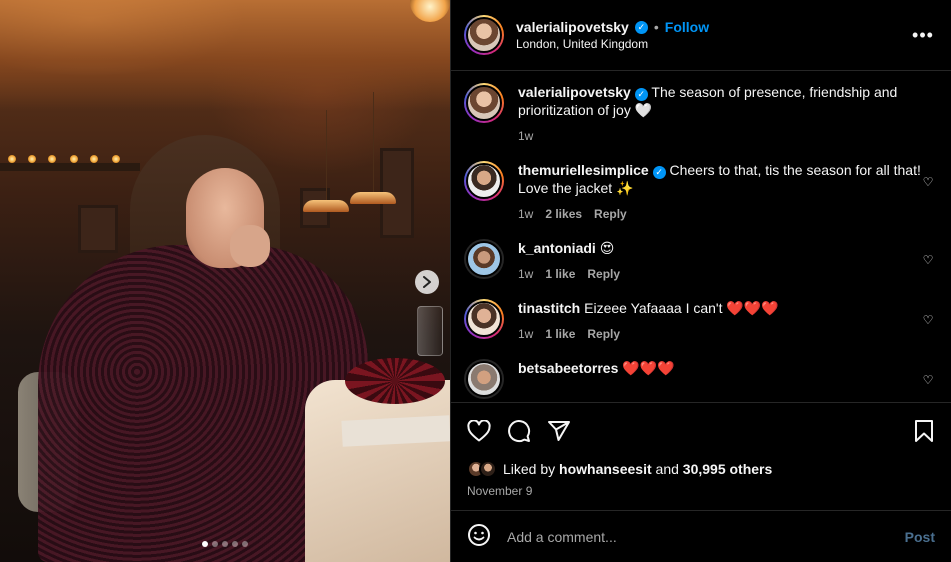 This screenshot has height=562, width=951. Describe the element at coordinates (574, 92) in the screenshot. I see `caption-username: valerialipovetsky` at that location.